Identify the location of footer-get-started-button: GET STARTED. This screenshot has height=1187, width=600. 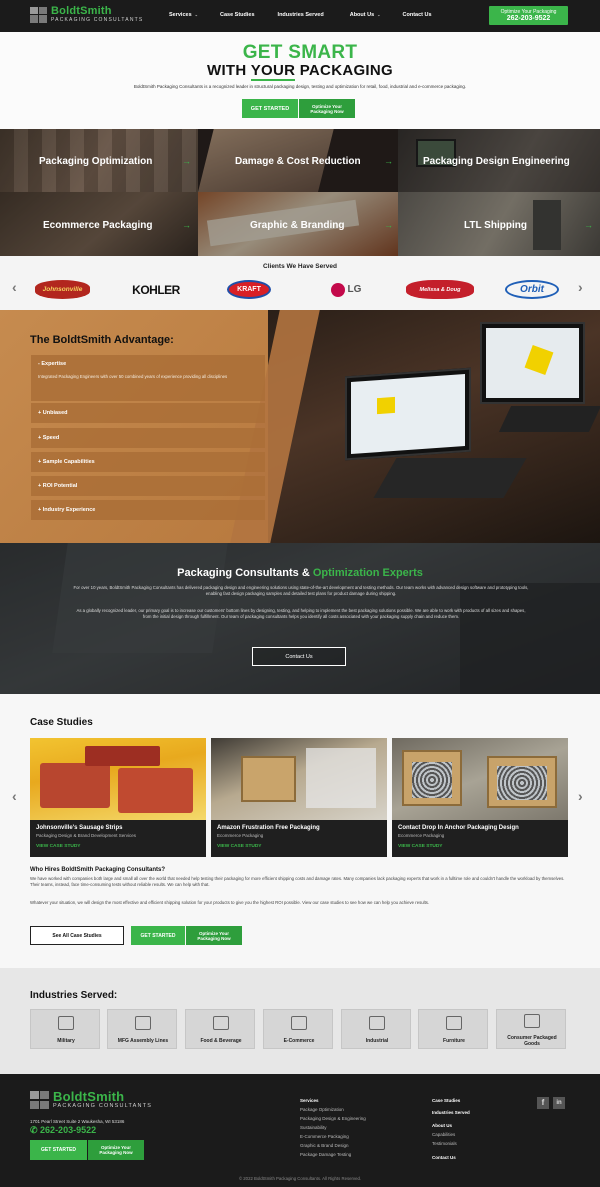
(58, 1150).